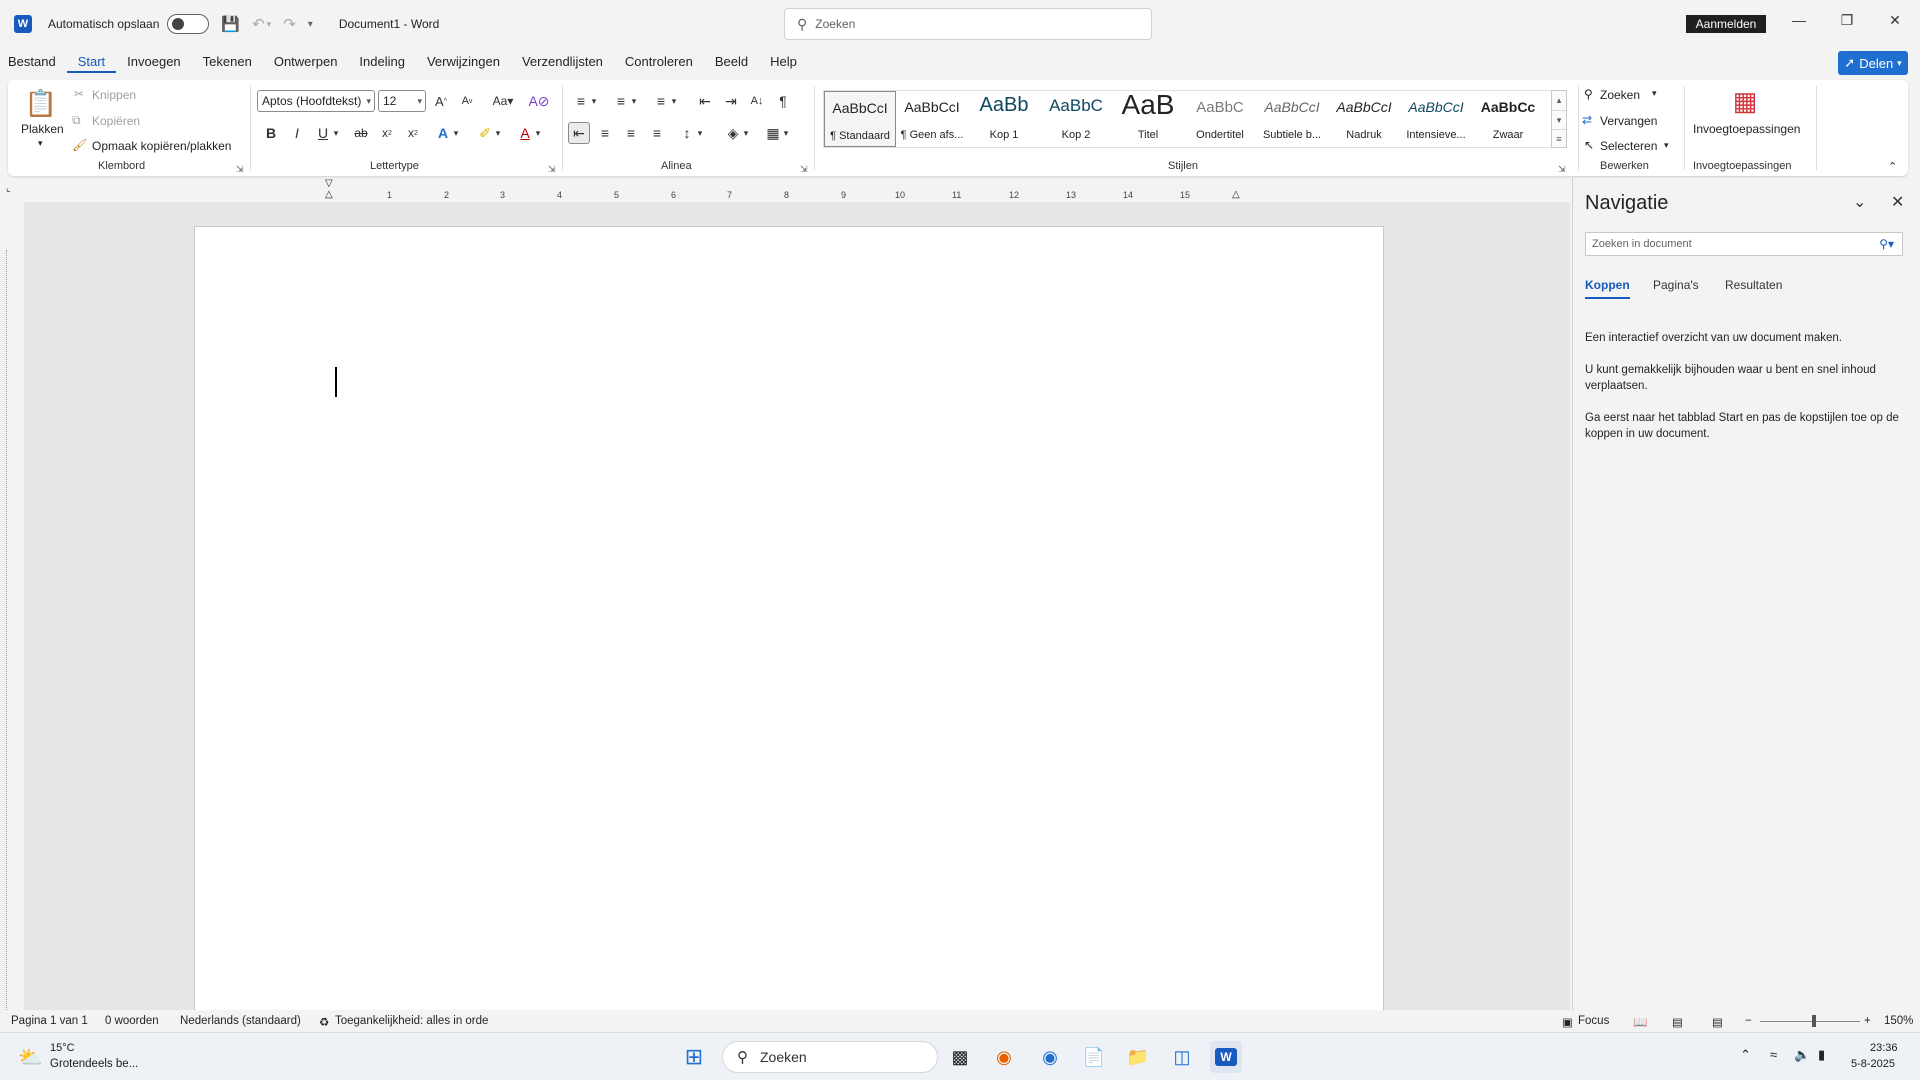 The height and width of the screenshot is (1080, 1920). Describe the element at coordinates (631, 133) in the screenshot. I see `align-right-icon: ≡` at that location.